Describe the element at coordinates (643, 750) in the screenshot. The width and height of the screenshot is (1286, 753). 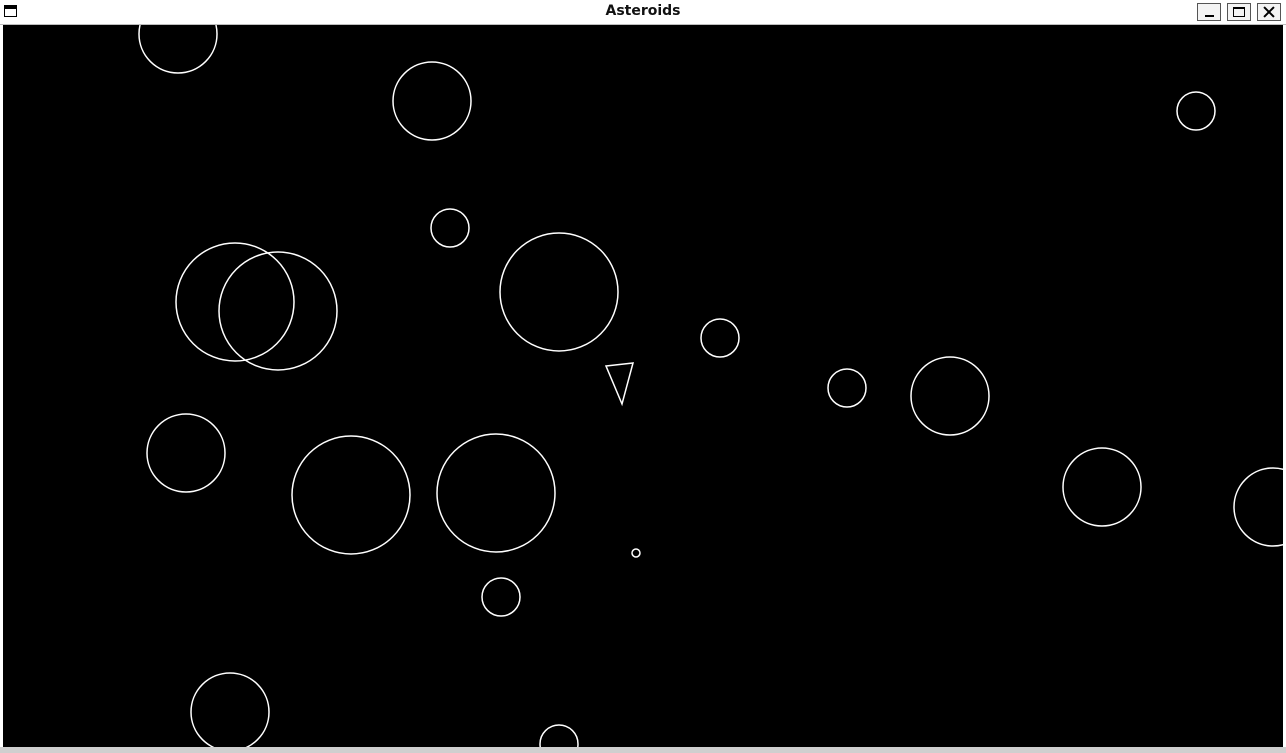
I see `window-bottom-edge` at that location.